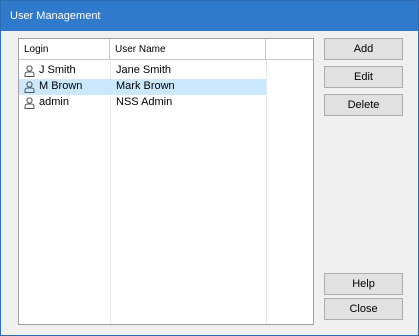 This screenshot has height=336, width=419. I want to click on column-header-user-name: User Name, so click(188, 49).